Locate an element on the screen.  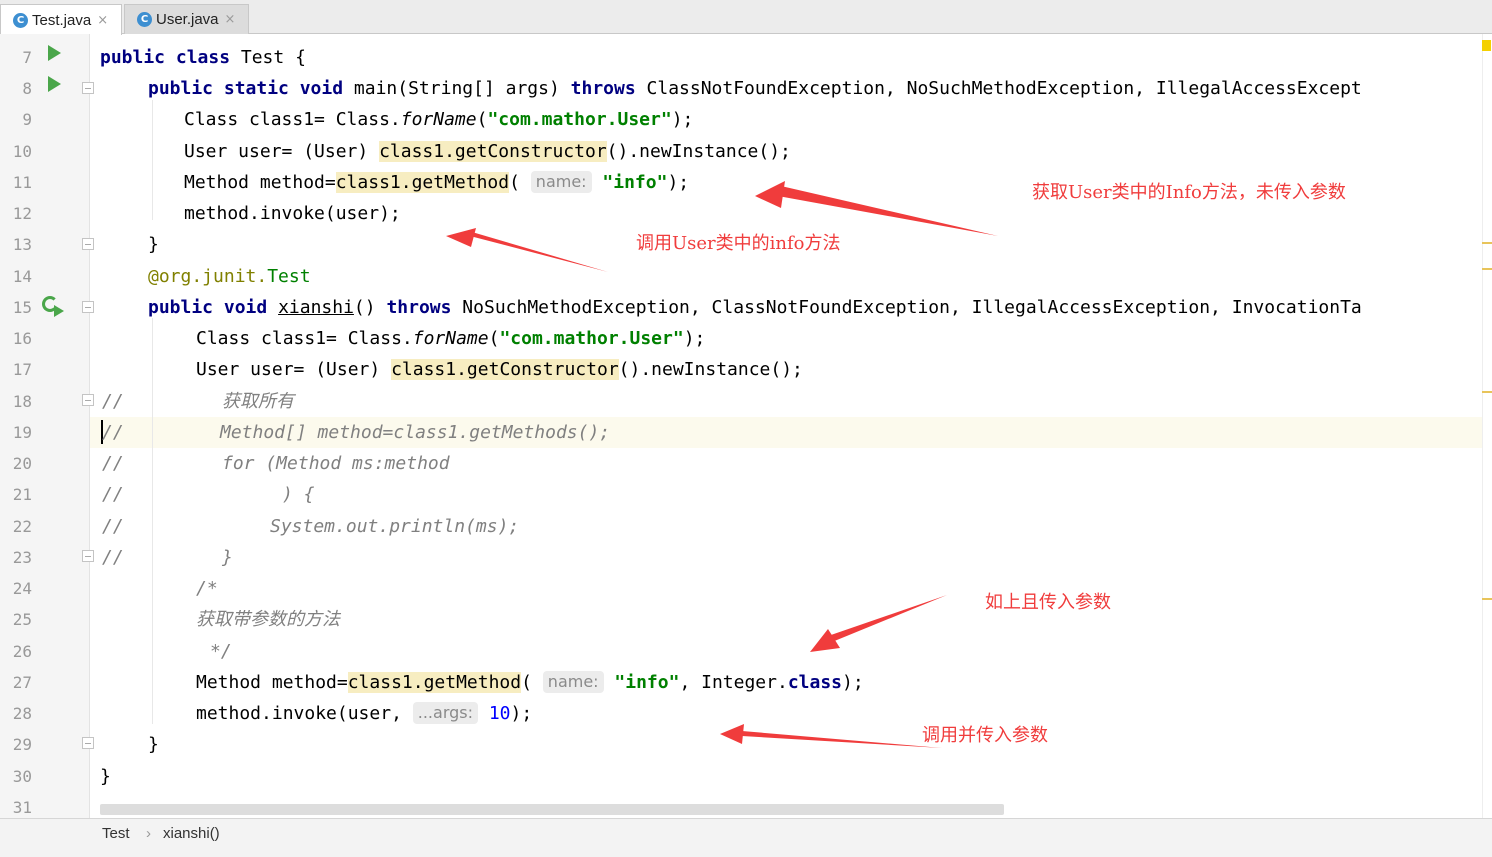
annotation-text: 获取User类中的Info方法，未传入参数 is located at coordinates (1189, 192).